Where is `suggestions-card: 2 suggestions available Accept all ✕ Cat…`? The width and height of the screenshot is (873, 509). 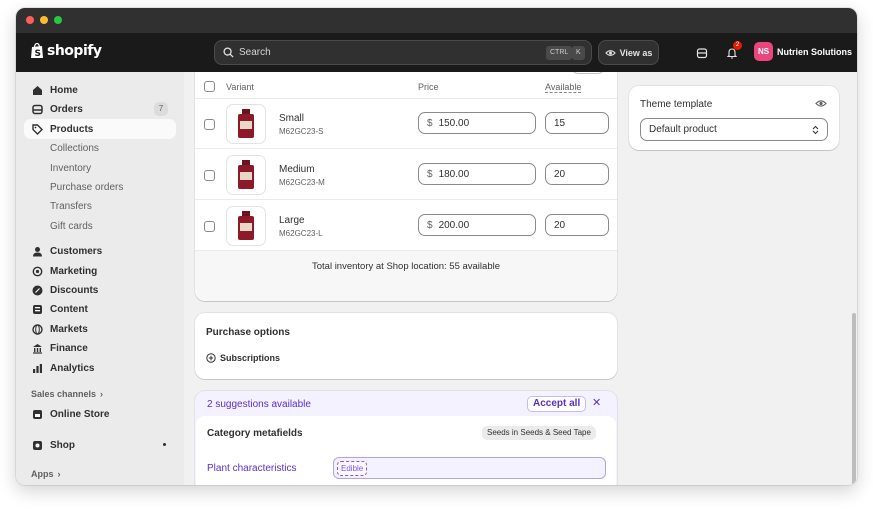
suggestions-card: 2 suggestions available Accept all ✕ Cat… is located at coordinates (406, 438).